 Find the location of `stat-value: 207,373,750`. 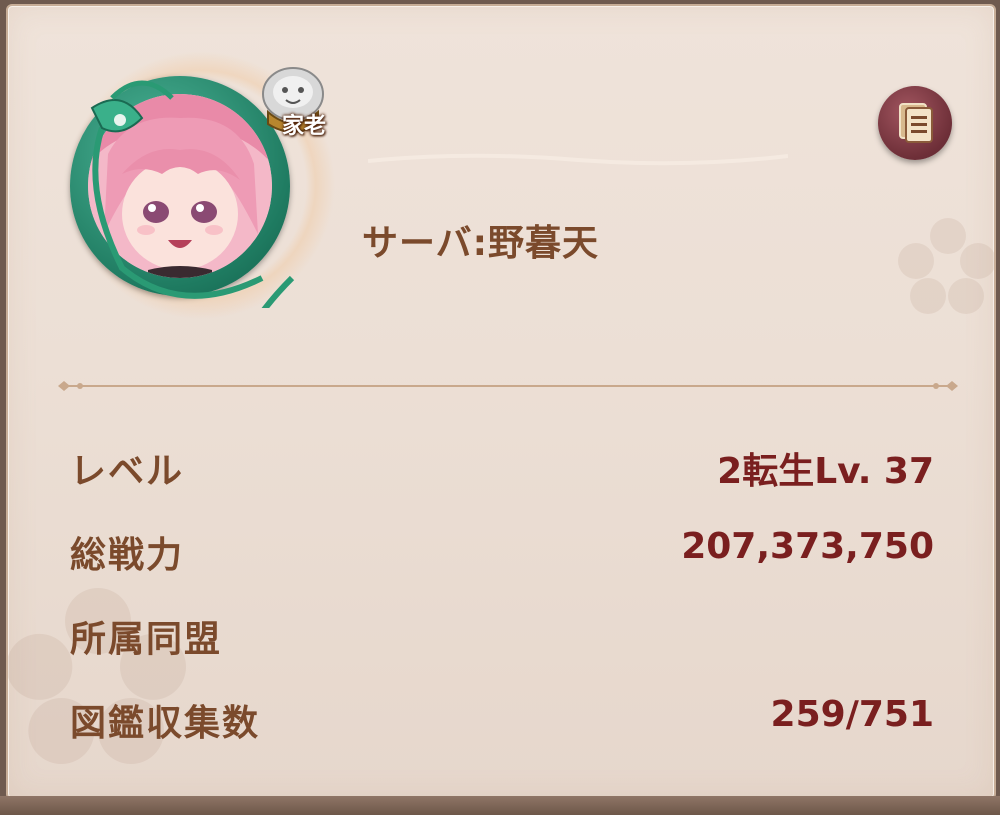

stat-value: 207,373,750 is located at coordinates (807, 546).